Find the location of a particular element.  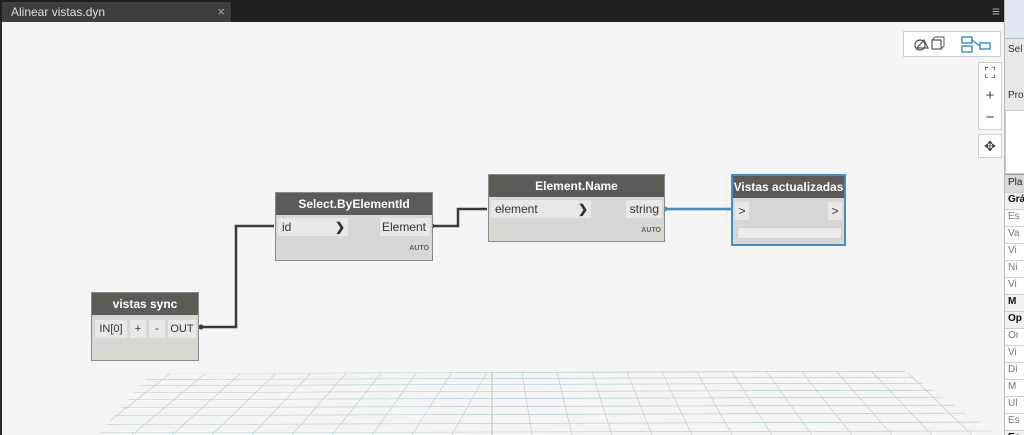

node-title: Element.Name is located at coordinates (576, 186).